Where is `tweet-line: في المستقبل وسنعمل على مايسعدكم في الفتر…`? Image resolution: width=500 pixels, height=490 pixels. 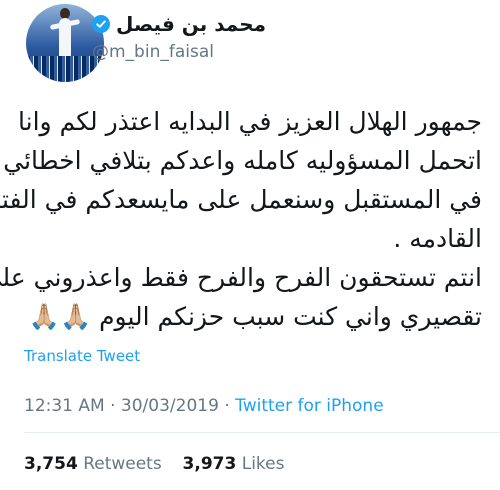
tweet-line: في المستقبل وسنعمل على مايسعدكم في الفتر… is located at coordinates (241, 199).